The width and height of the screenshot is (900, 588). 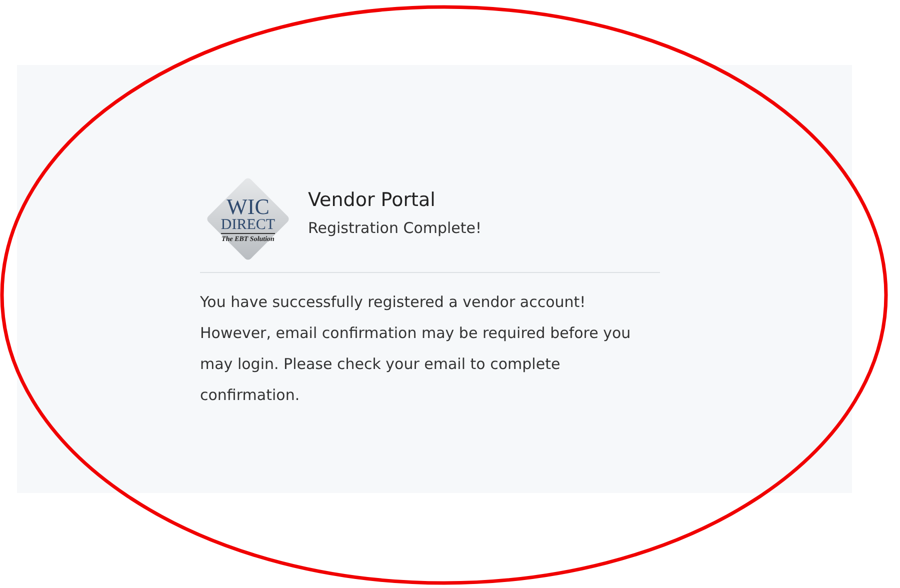 What do you see at coordinates (372, 200) in the screenshot?
I see `portal-title: Vendor Portal` at bounding box center [372, 200].